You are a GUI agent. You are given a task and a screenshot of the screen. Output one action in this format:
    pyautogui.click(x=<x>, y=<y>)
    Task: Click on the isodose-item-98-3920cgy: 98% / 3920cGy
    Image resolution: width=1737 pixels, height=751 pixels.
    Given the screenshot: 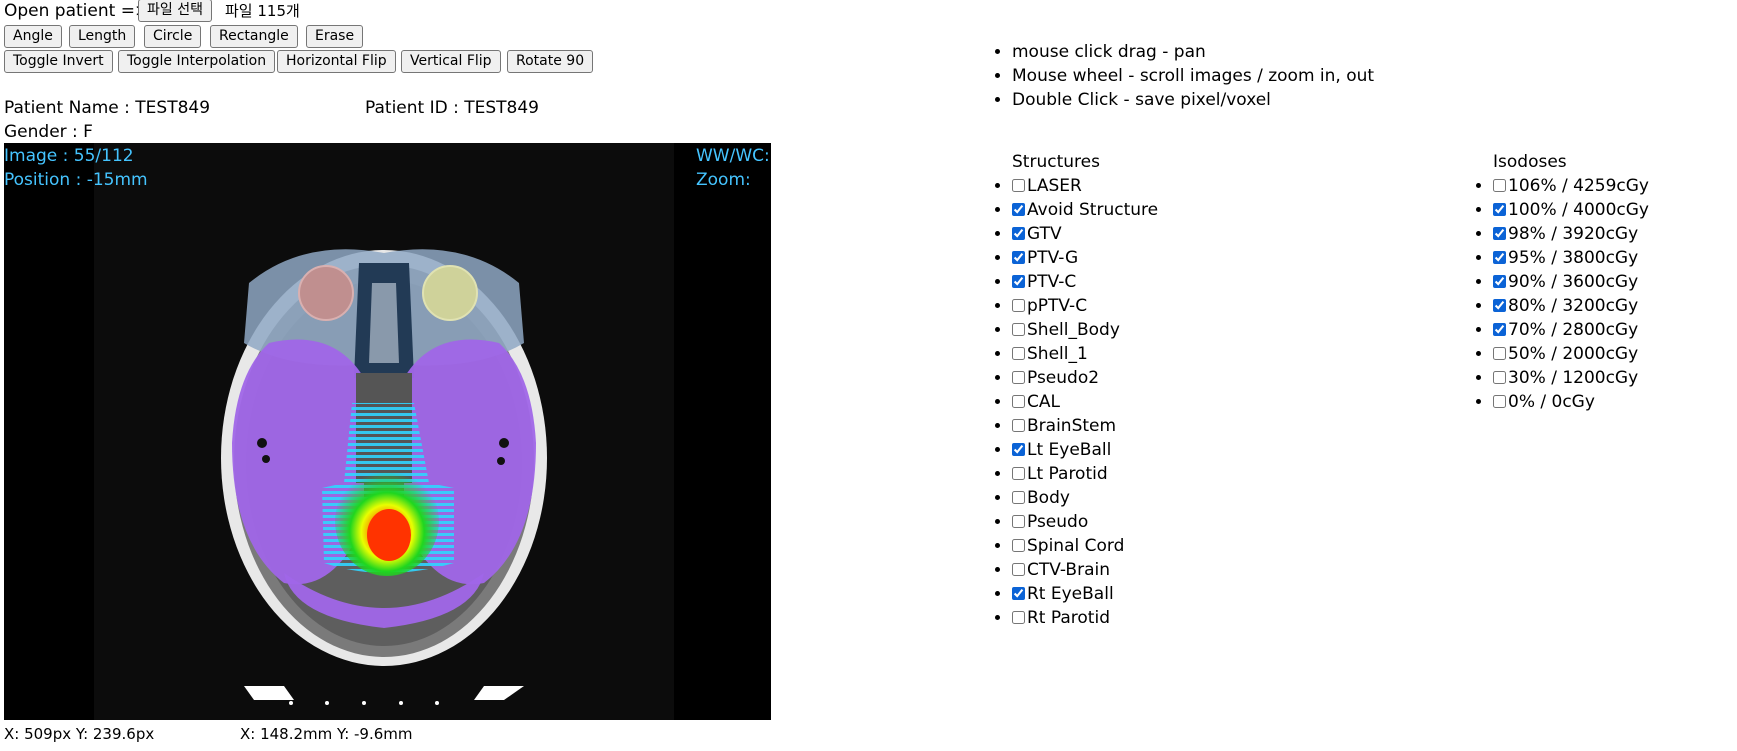 What is the action you would take?
    pyautogui.click(x=1571, y=234)
    